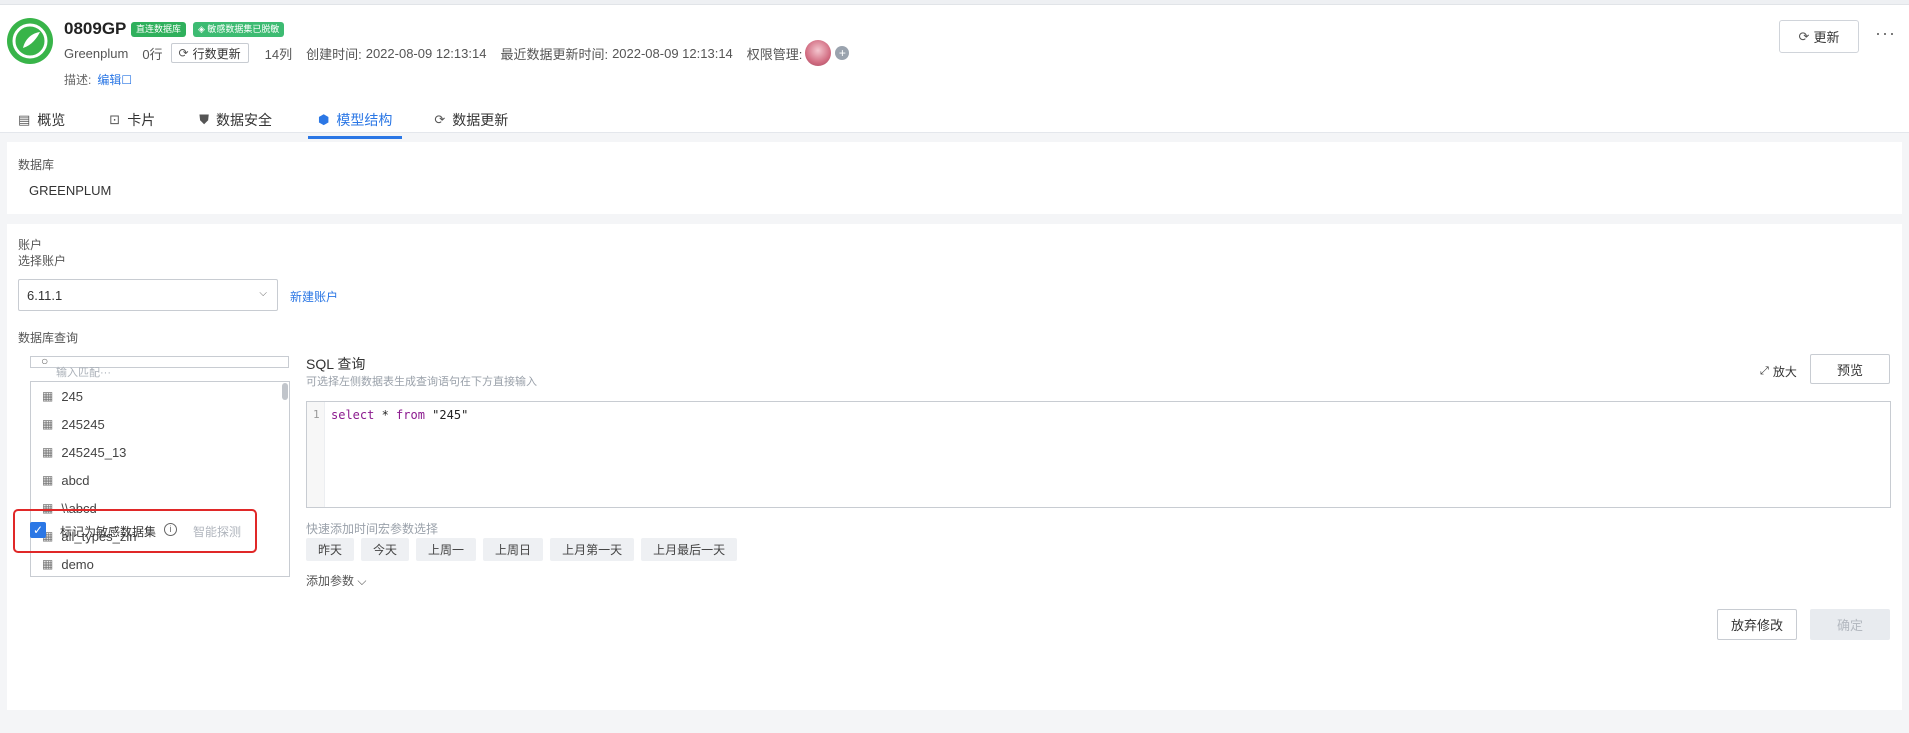 The image size is (1909, 733). Describe the element at coordinates (159, 29) in the screenshot. I see `direct-db-badge: 直连数据库` at that location.